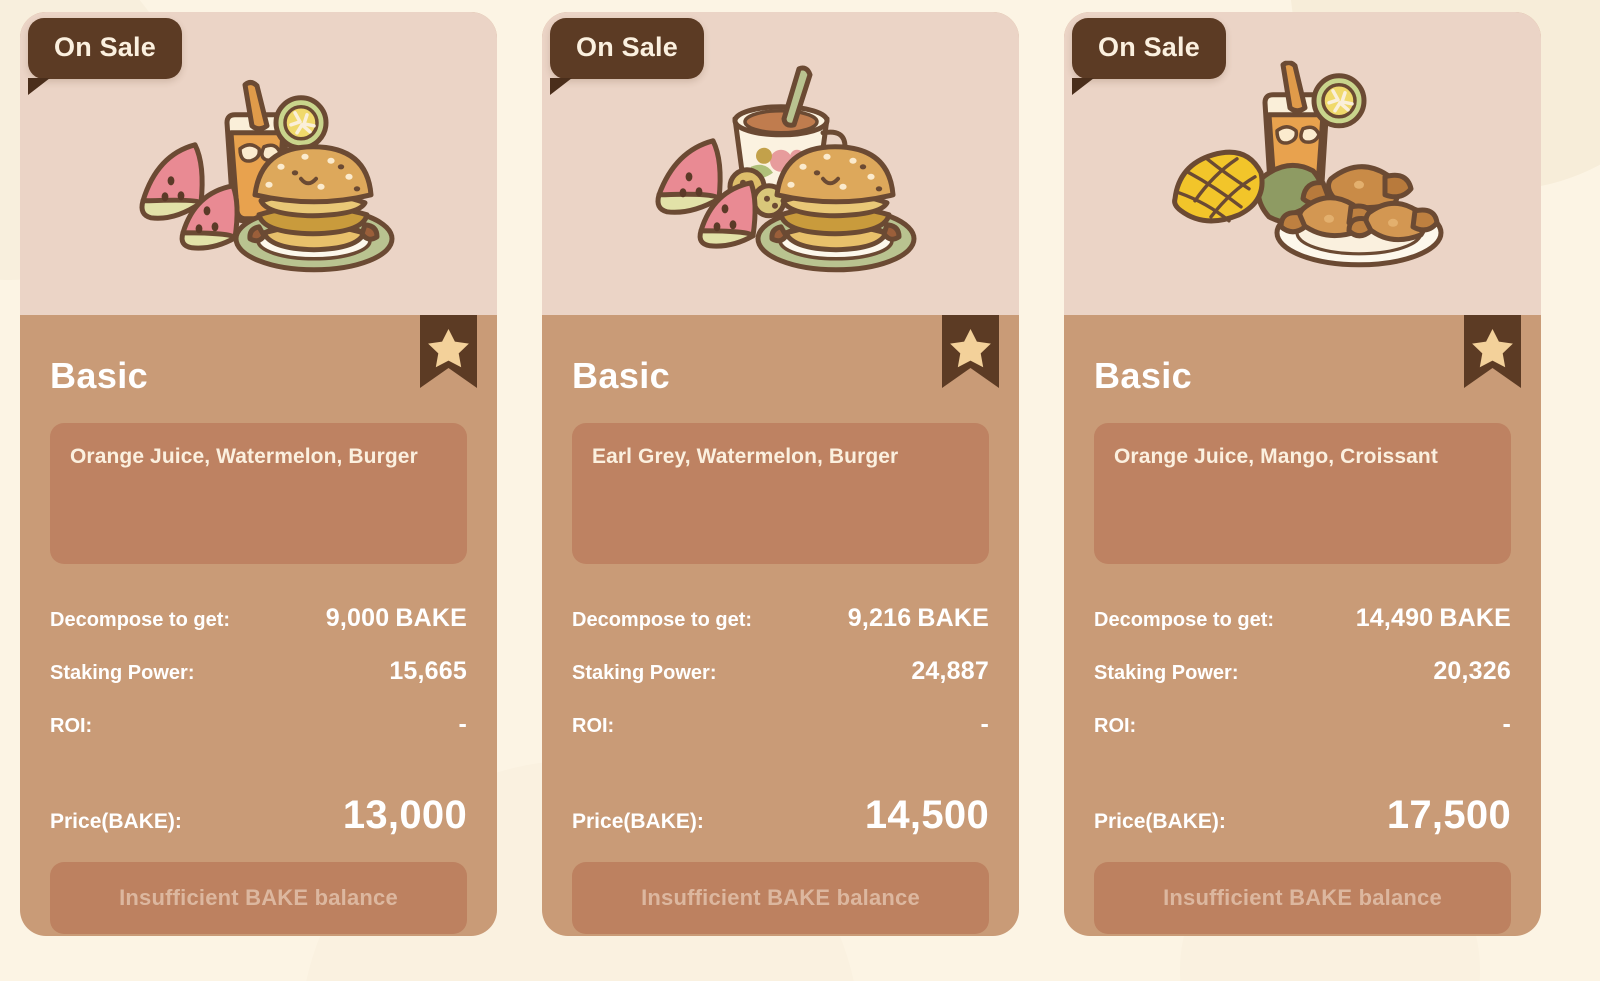  I want to click on stat-value-decompose: 14,490 BAKE, so click(1433, 618).